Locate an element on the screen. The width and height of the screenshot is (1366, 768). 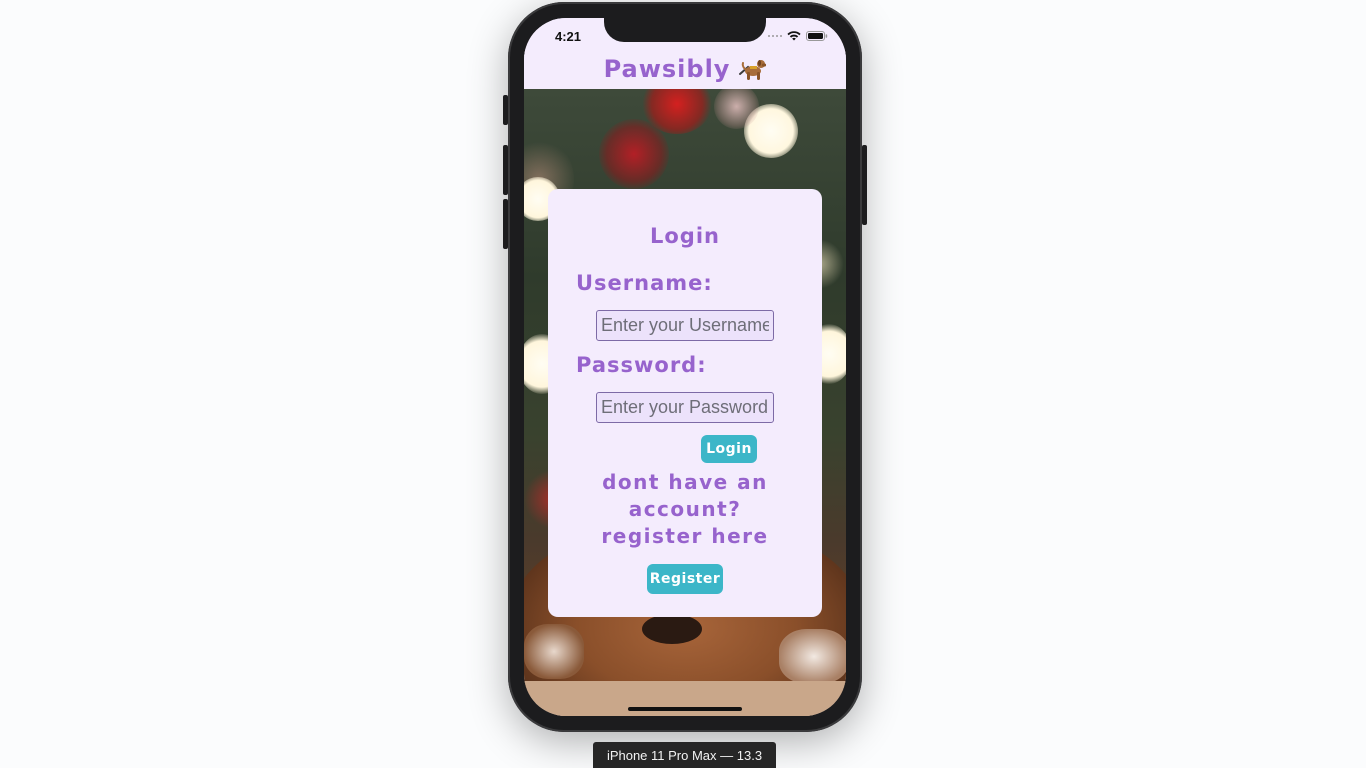
status-time: 4:21 is located at coordinates (568, 36).